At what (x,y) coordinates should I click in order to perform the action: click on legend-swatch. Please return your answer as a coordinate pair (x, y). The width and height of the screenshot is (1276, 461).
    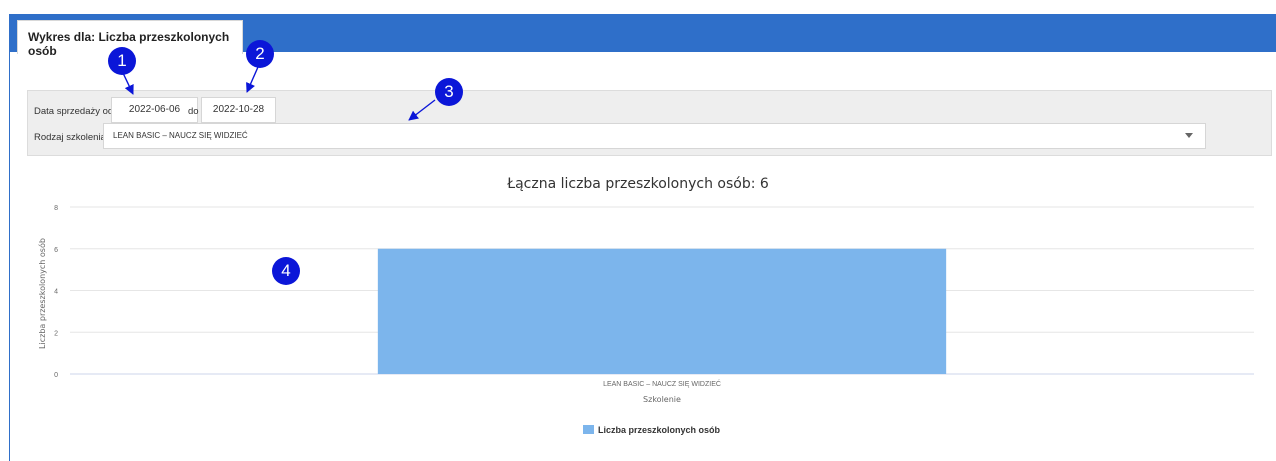
    Looking at the image, I should click on (588, 429).